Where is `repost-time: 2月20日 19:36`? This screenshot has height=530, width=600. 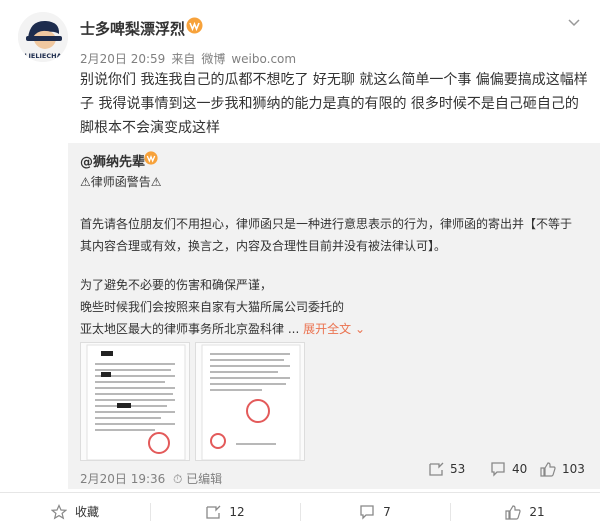 repost-time: 2月20日 19:36 is located at coordinates (122, 479).